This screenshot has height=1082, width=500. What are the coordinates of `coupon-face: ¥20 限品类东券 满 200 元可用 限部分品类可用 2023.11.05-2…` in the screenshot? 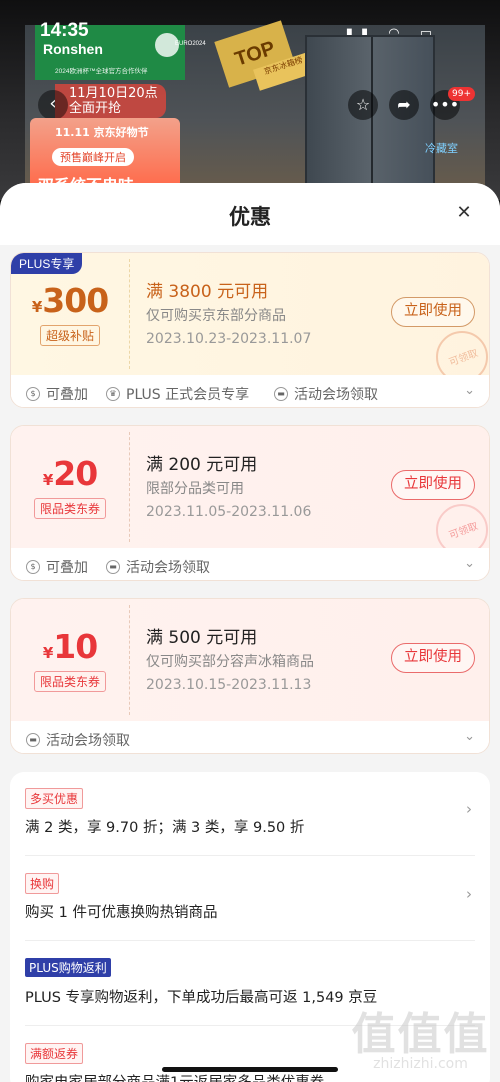 It's located at (250, 491).